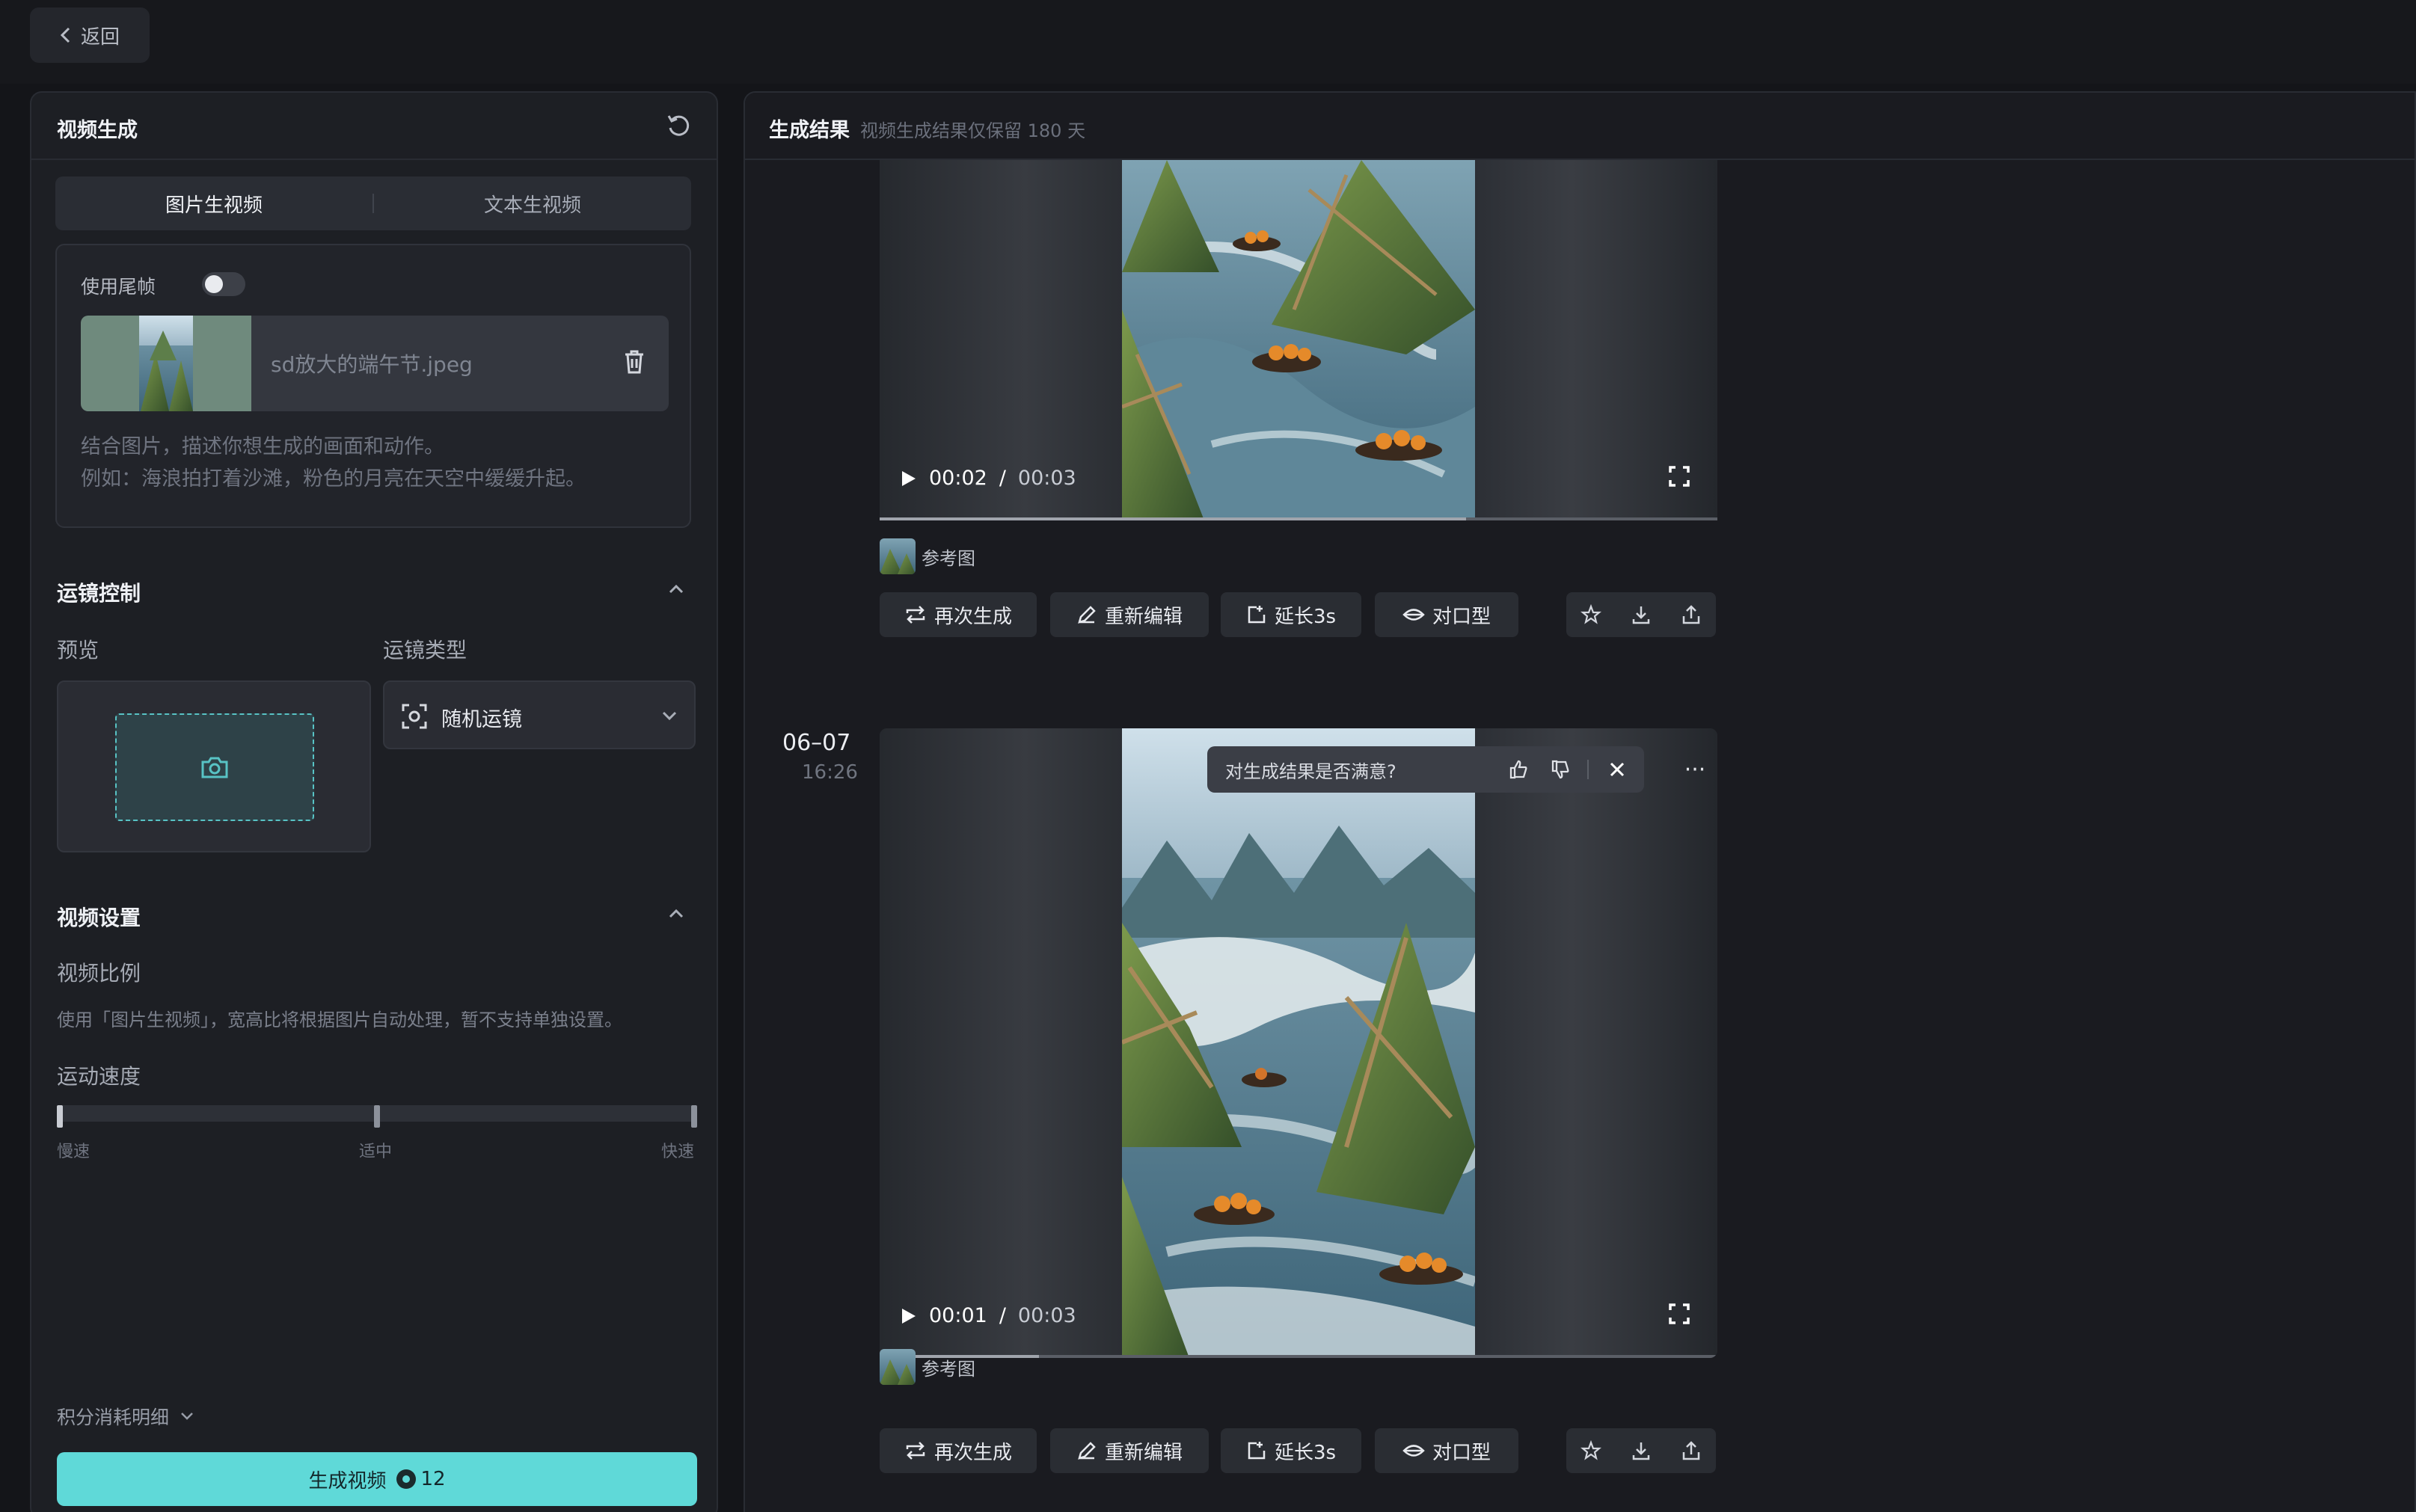 The height and width of the screenshot is (1512, 2416). What do you see at coordinates (972, 1452) in the screenshot?
I see `regenerate-label: 再次生成` at bounding box center [972, 1452].